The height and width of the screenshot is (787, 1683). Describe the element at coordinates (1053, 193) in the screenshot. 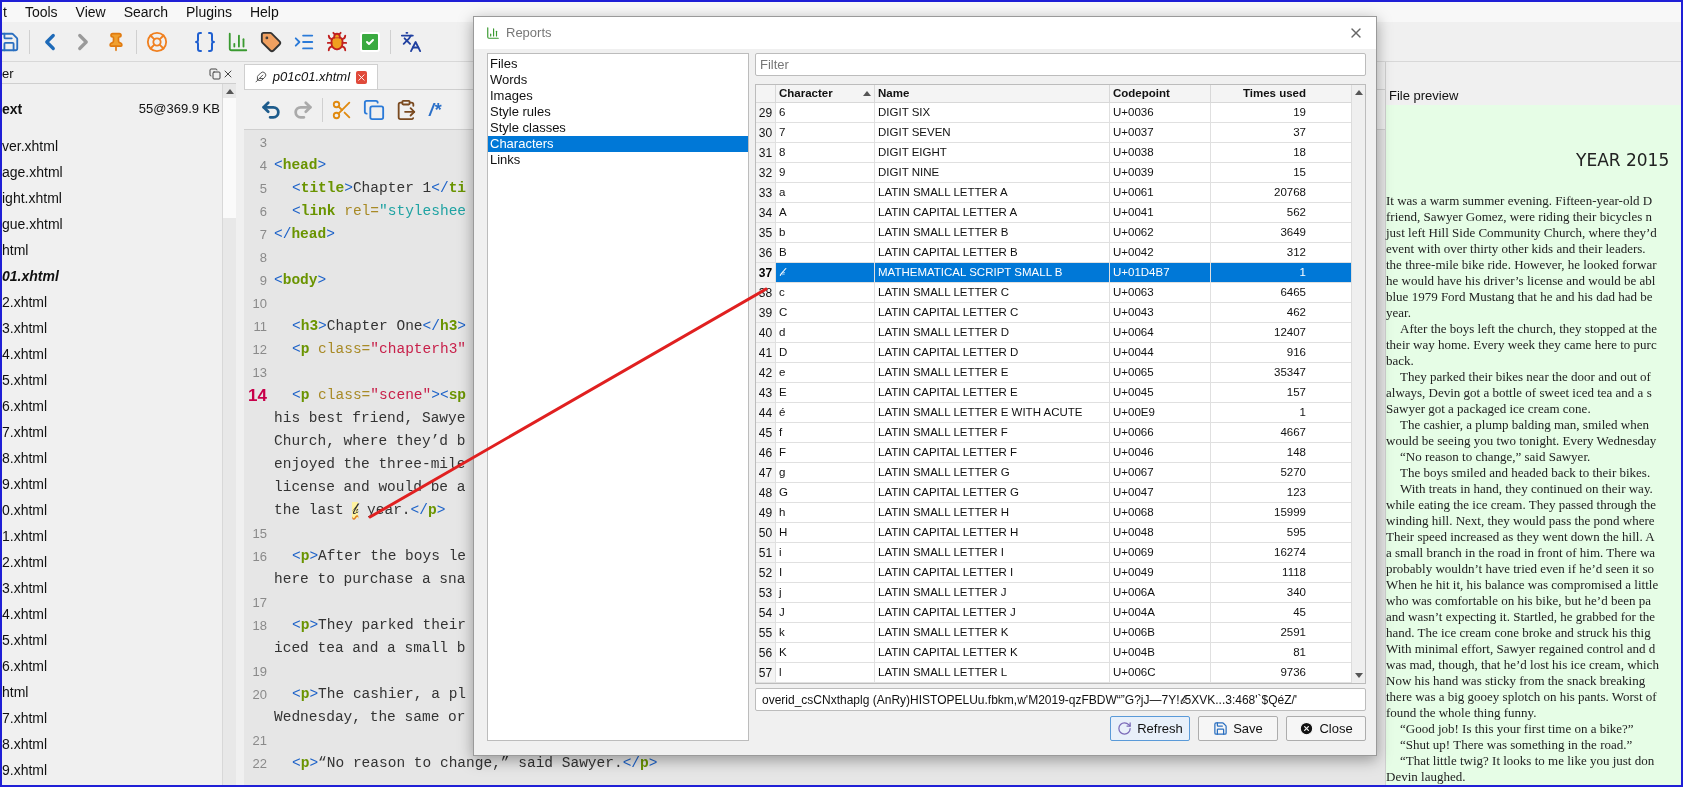

I see `table-row: 33 a LATIN SMALL LETTER A U+0061 20768` at that location.